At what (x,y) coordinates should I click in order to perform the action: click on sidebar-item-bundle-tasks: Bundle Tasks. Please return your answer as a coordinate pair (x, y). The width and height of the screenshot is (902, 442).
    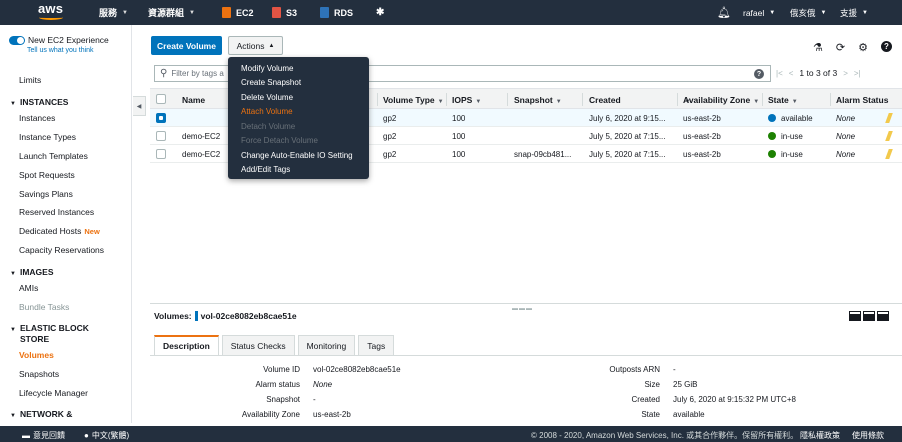
    Looking at the image, I should click on (44, 307).